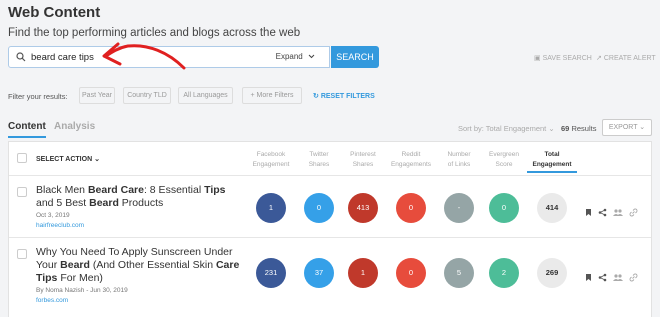 The width and height of the screenshot is (660, 317). I want to click on filter-label: Filter your results:, so click(38, 96).